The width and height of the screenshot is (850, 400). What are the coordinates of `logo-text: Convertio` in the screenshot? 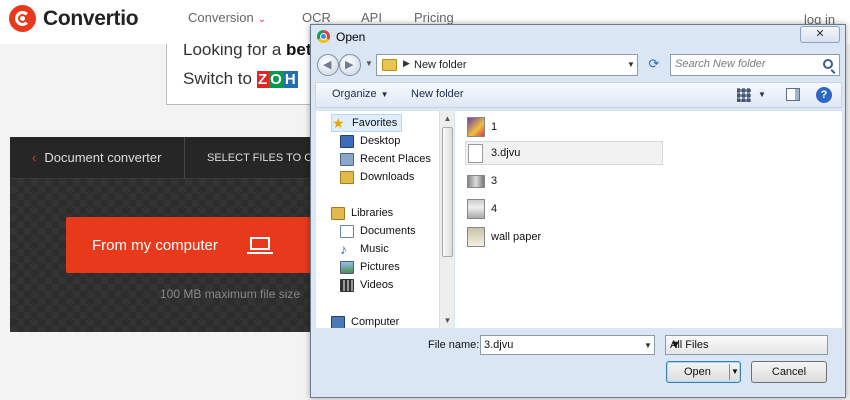 It's located at (91, 18).